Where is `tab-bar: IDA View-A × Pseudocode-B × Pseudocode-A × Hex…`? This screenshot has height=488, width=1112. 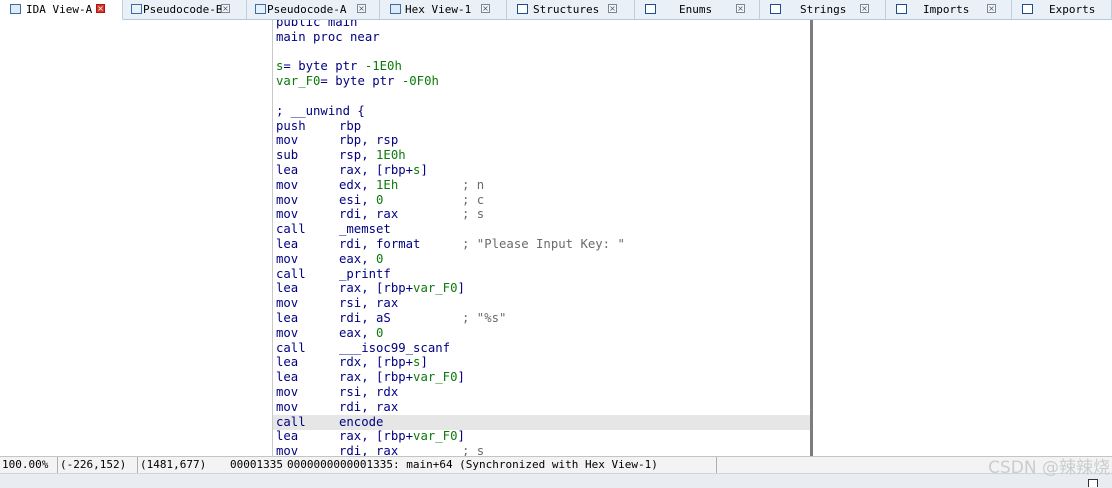
tab-bar: IDA View-A × Pseudocode-B × Pseudocode-A × Hex… is located at coordinates (556, 10).